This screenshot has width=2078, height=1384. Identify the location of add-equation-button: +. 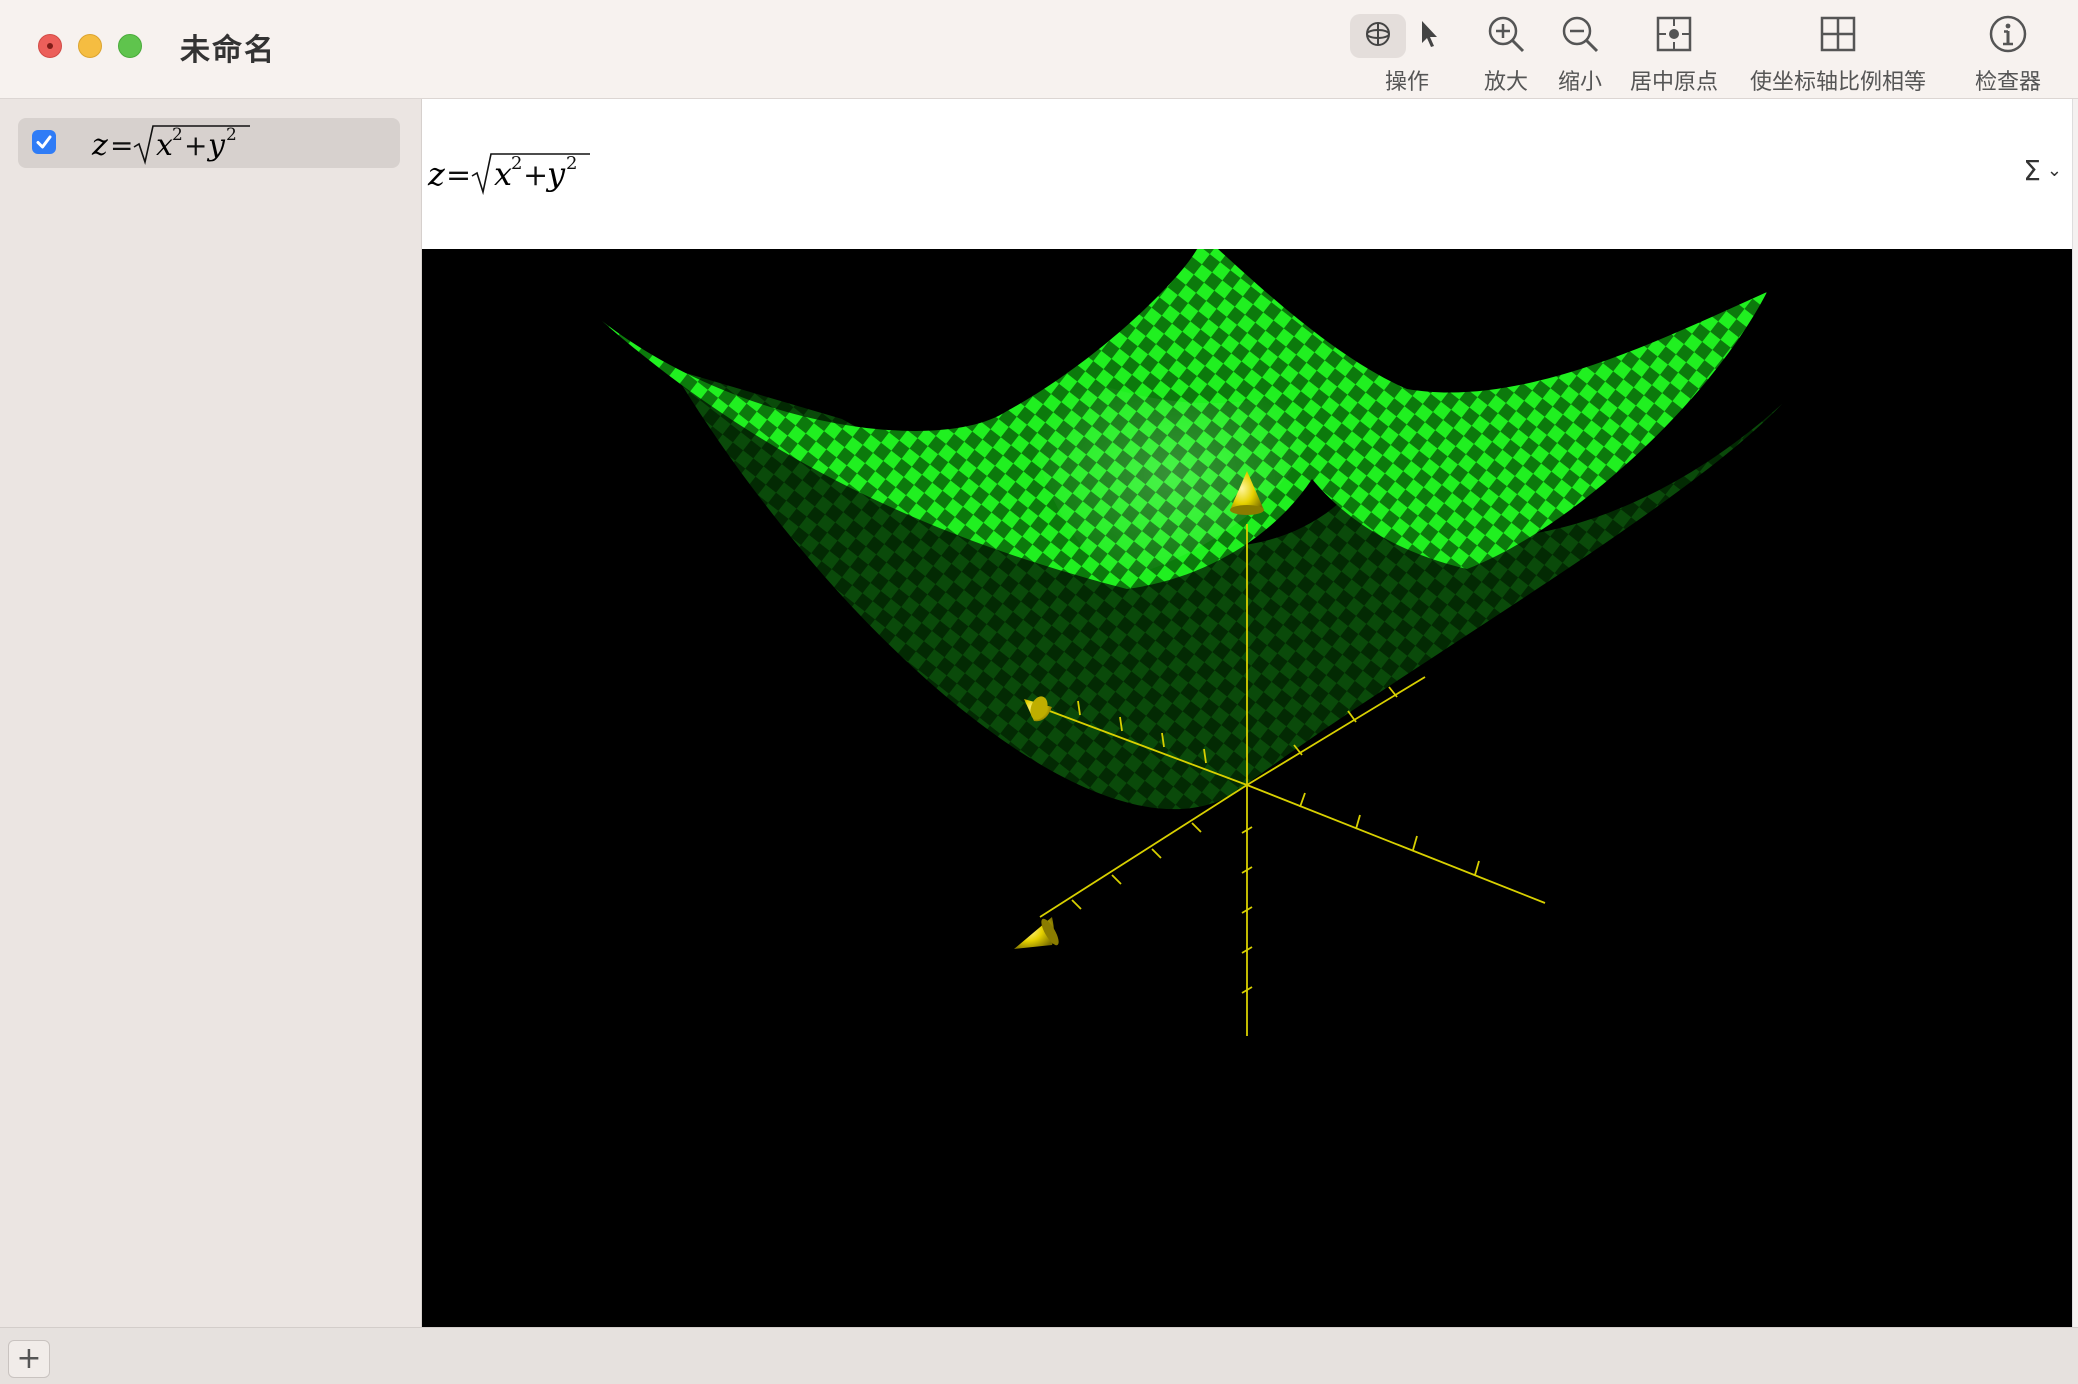
(29, 1359).